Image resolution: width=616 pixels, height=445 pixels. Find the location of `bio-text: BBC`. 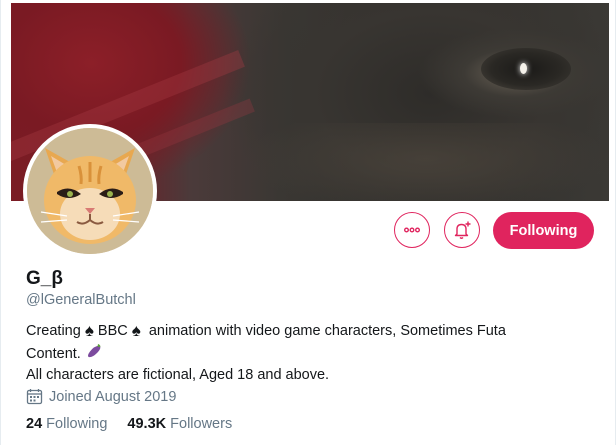

bio-text: BBC is located at coordinates (112, 331).